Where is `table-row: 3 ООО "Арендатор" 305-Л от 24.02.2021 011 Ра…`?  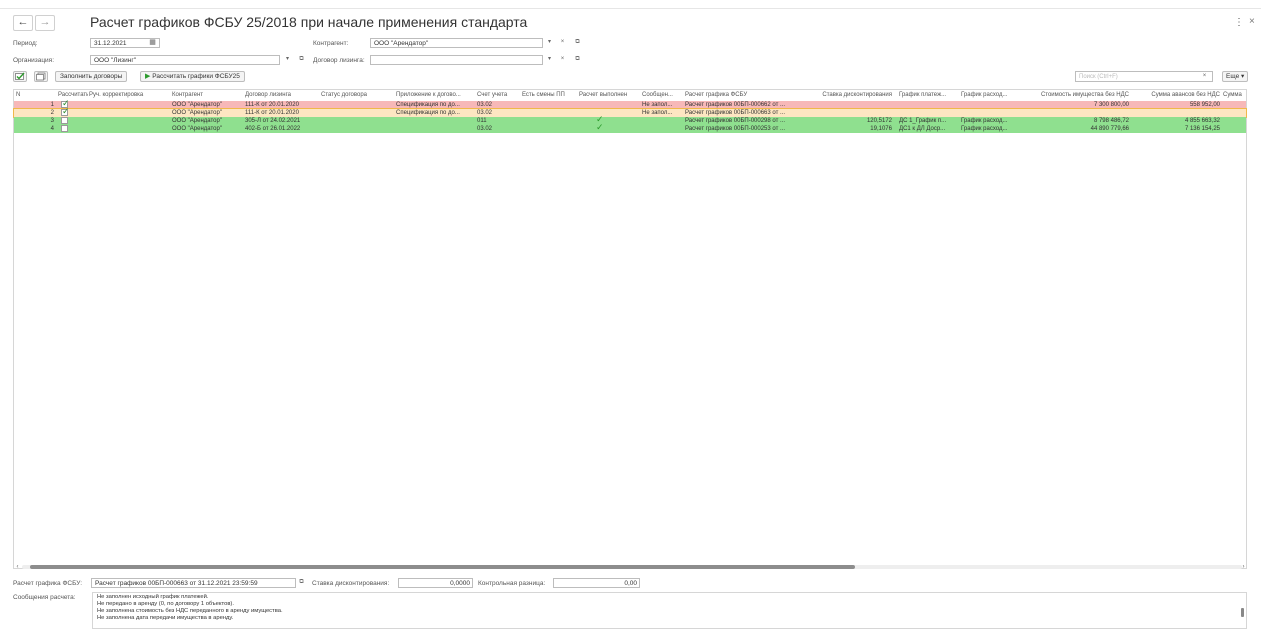
table-row: 3 ООО "Арендатор" 305-Л от 24.02.2021 011 Ра… is located at coordinates (630, 120).